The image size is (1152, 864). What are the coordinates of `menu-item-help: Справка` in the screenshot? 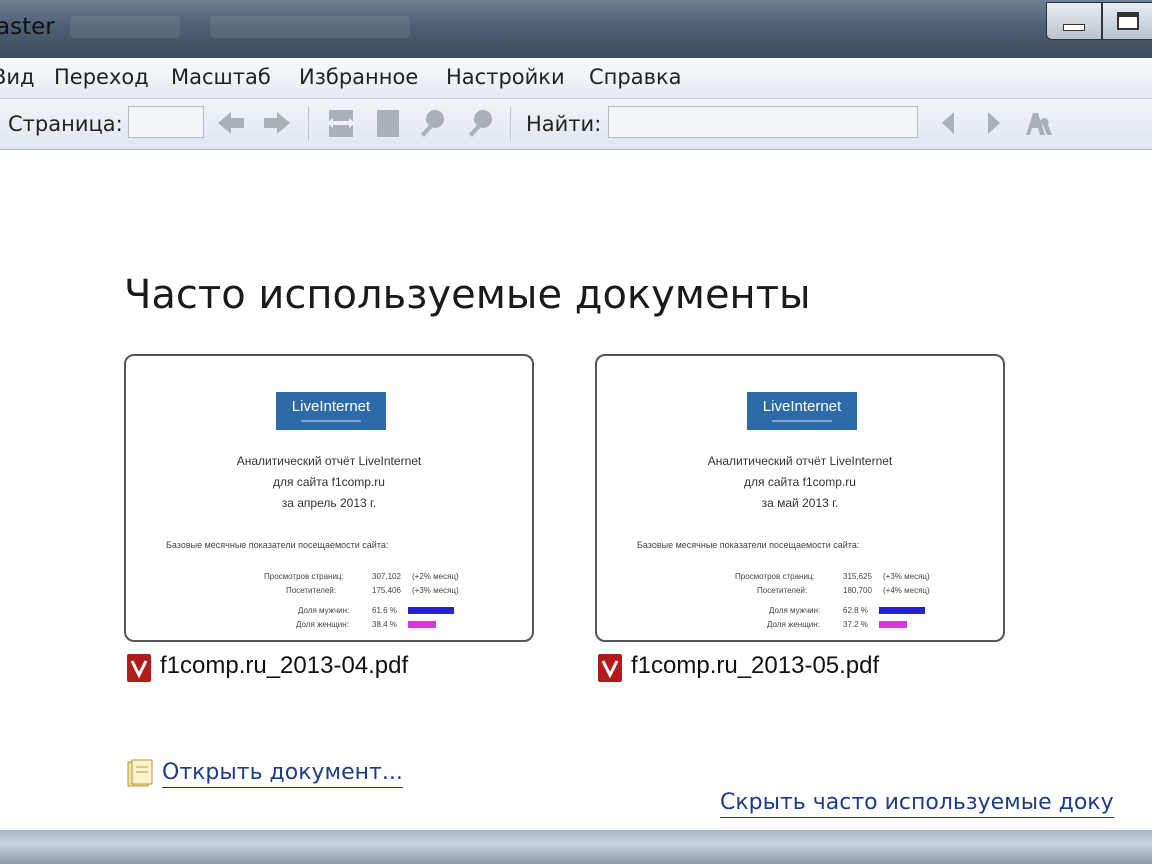 It's located at (635, 77).